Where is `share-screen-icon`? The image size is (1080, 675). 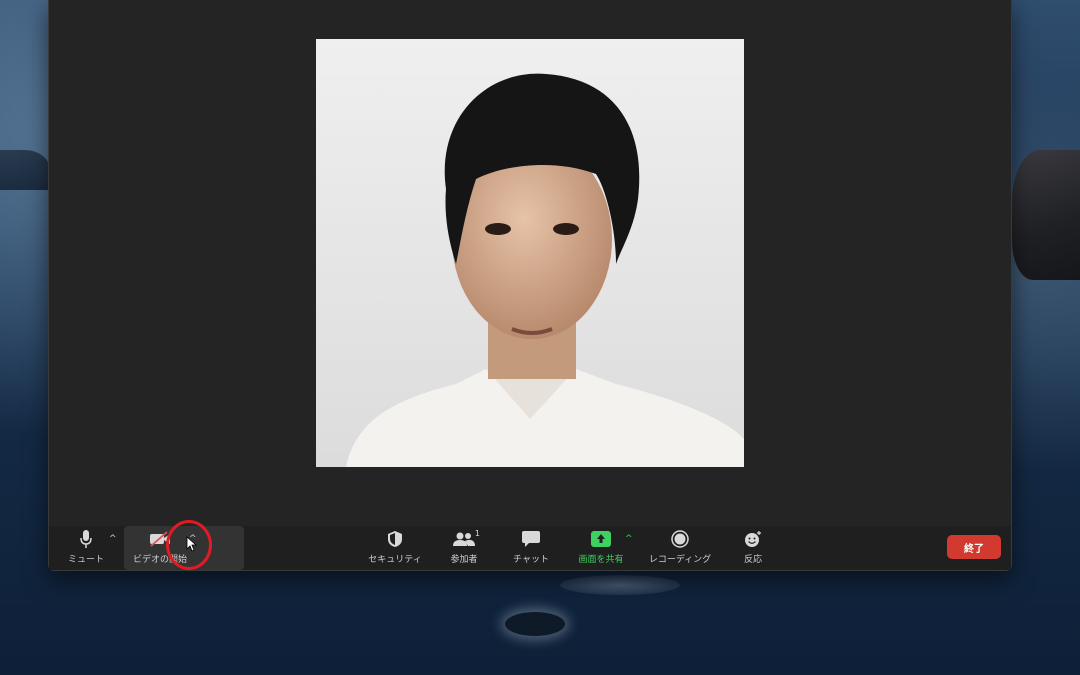 share-screen-icon is located at coordinates (601, 539).